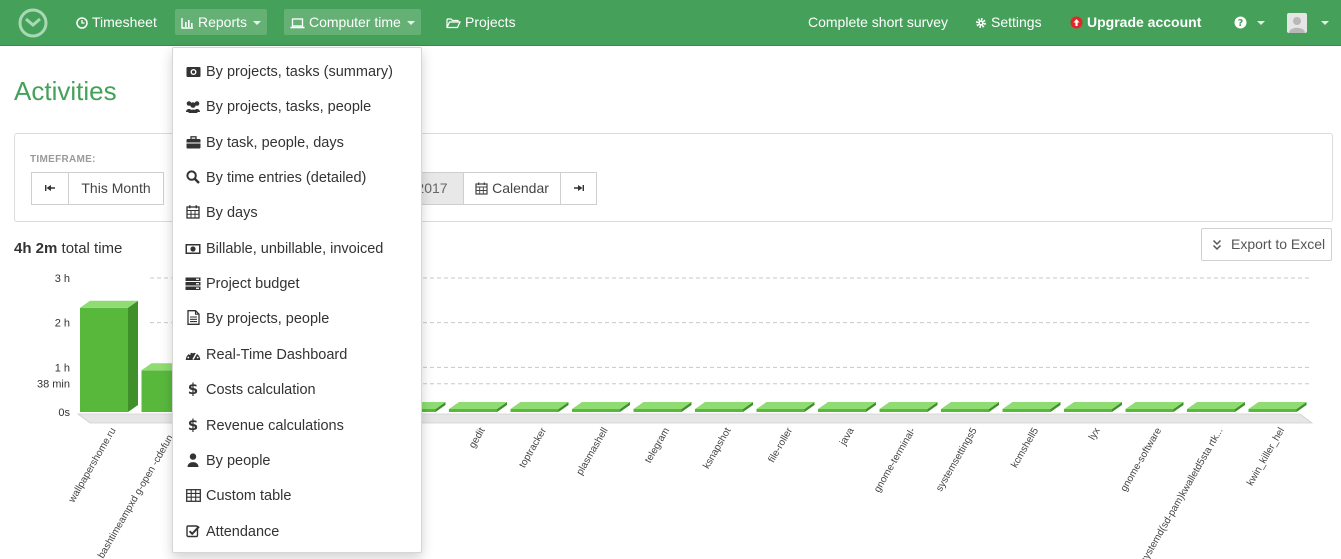 The image size is (1341, 559). Describe the element at coordinates (193, 244) in the screenshot. I see `money-icon` at that location.